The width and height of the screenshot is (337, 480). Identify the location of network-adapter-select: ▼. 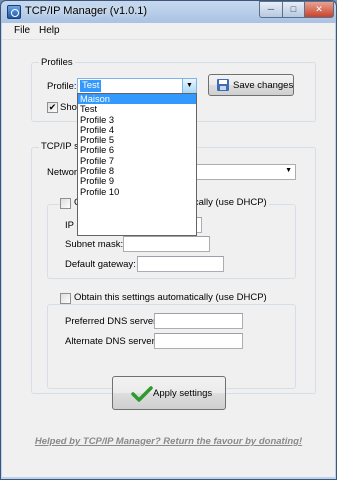
(246, 172).